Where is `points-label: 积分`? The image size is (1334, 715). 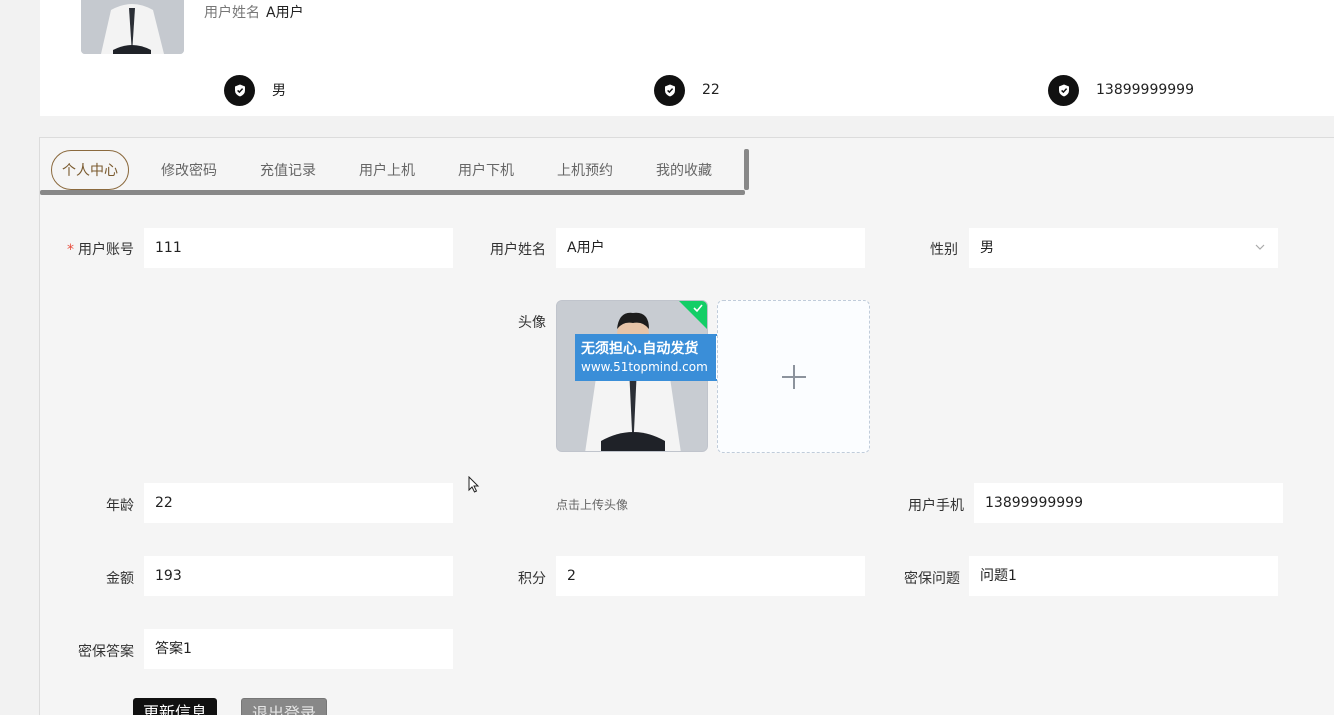 points-label: 积分 is located at coordinates (532, 579).